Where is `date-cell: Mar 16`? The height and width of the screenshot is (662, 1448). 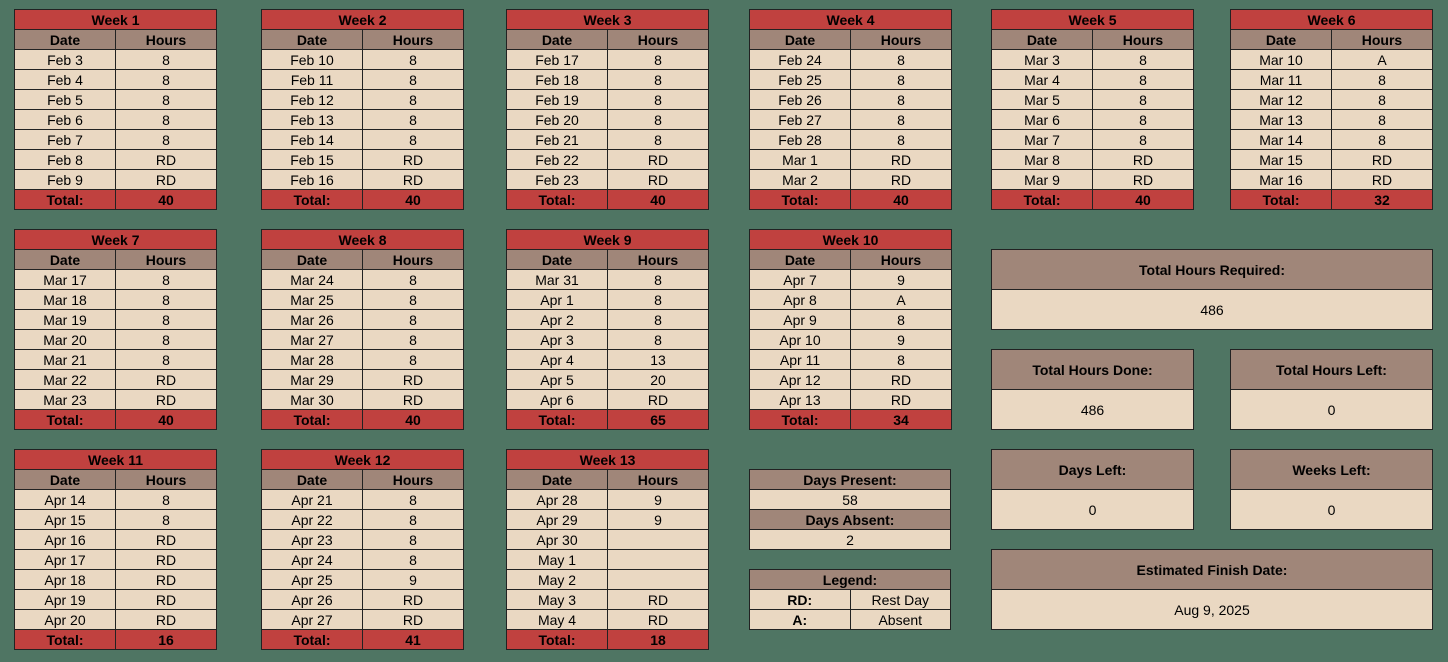 date-cell: Mar 16 is located at coordinates (1281, 179).